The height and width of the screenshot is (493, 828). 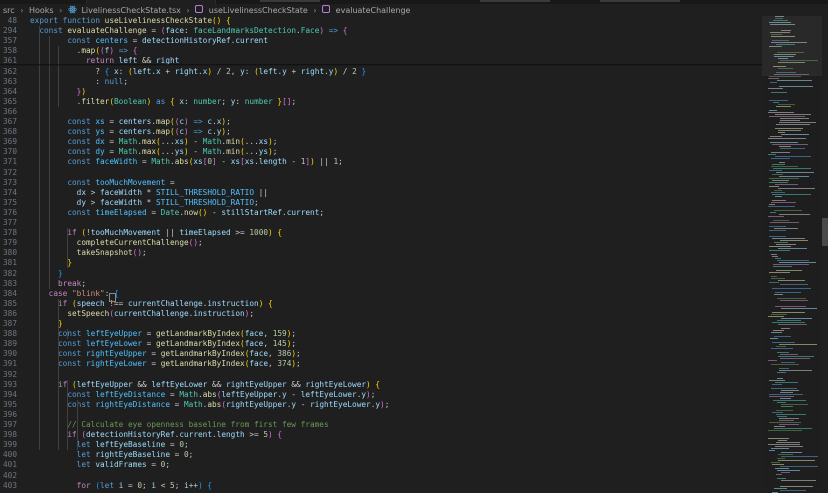 What do you see at coordinates (8, 72) in the screenshot?
I see `line-number: 362` at bounding box center [8, 72].